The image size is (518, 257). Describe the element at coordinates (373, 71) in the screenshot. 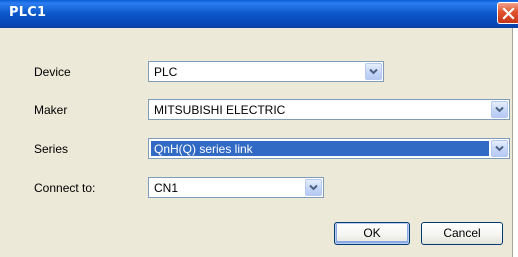

I see `device-dropdown-button` at that location.